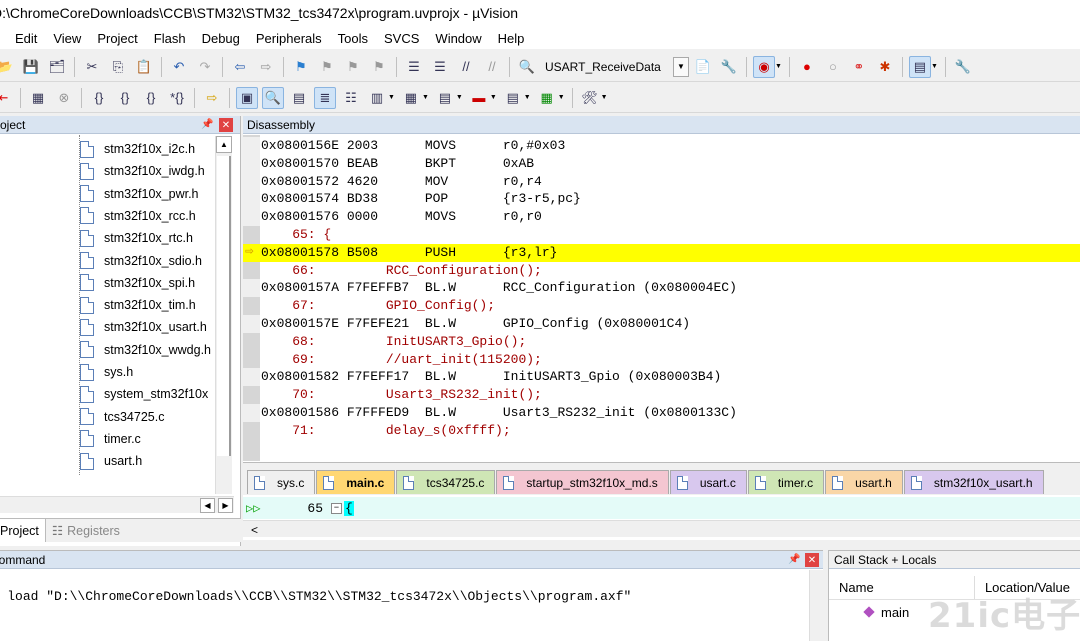  I want to click on menu-edit: Edit, so click(26, 38).